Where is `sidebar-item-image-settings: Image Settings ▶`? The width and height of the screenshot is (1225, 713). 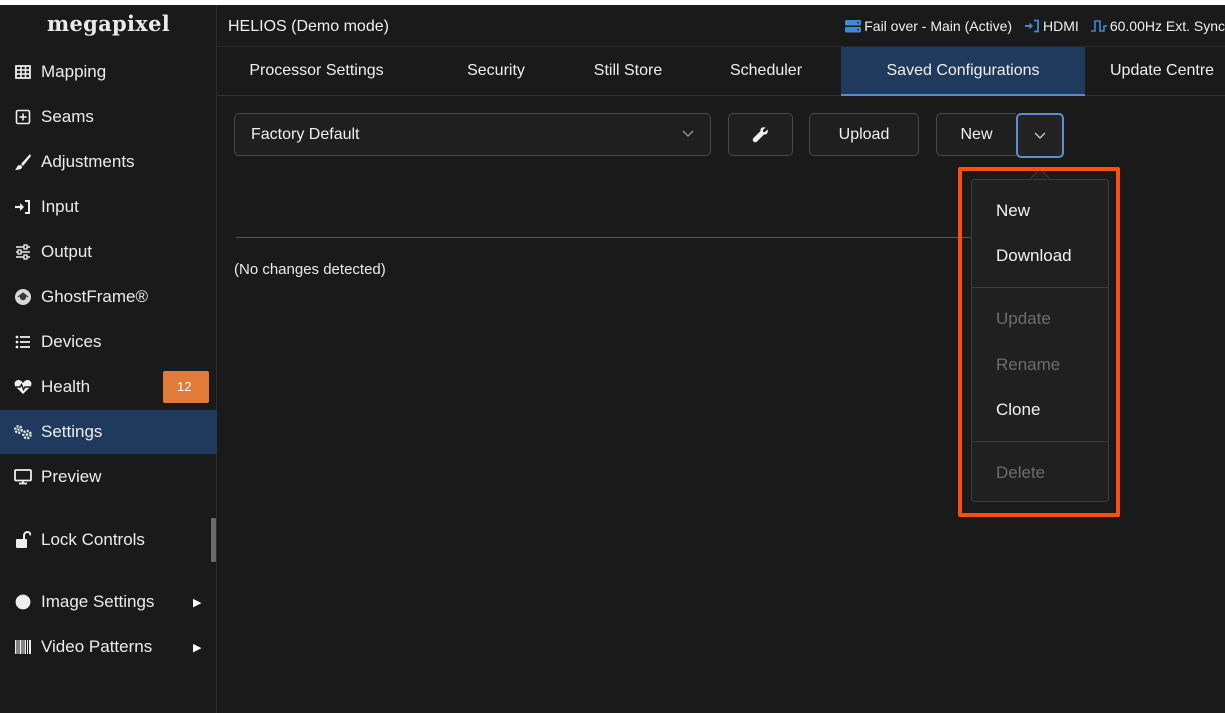 sidebar-item-image-settings: Image Settings ▶ is located at coordinates (108, 602).